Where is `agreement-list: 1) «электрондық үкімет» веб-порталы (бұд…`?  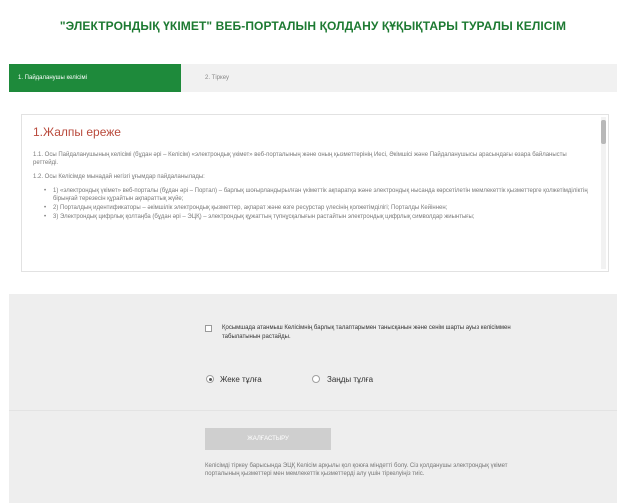
agreement-list: 1) «электрондық үкімет» веб-порталы (бұд… is located at coordinates (316, 204).